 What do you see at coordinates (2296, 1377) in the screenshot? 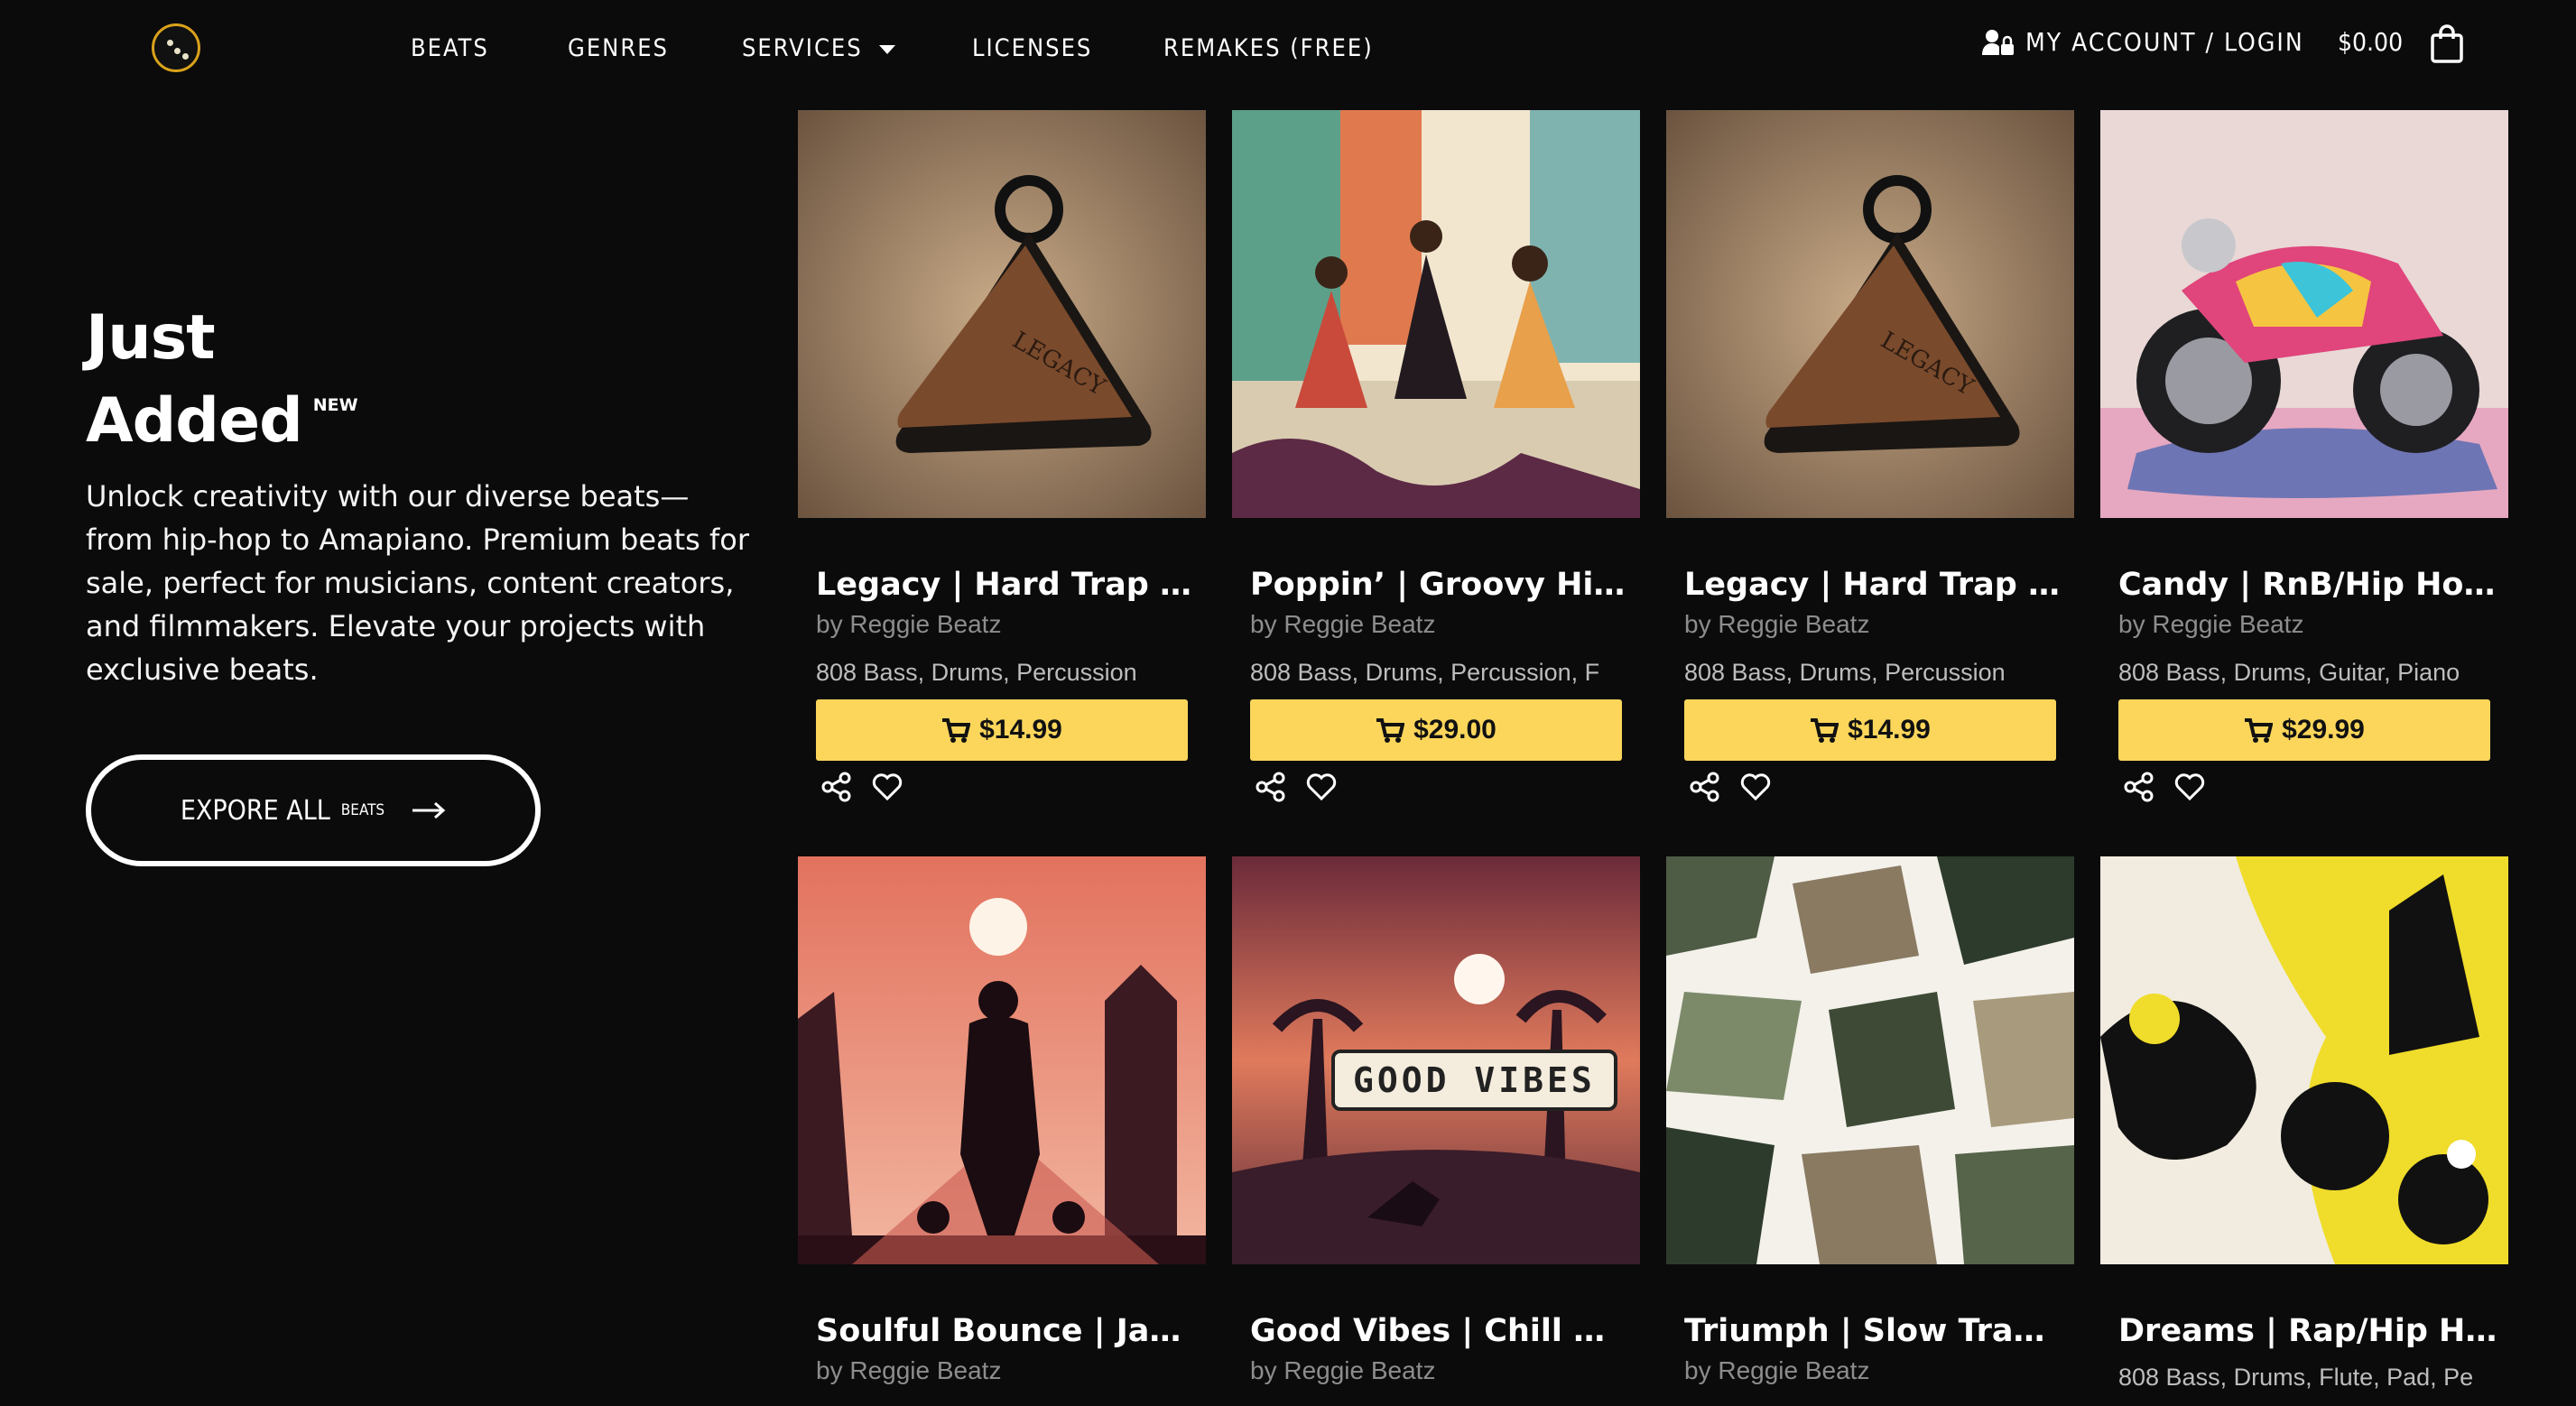
I see `beat-tags: 808 Bass, Drums, Flute, Pad, Pe` at bounding box center [2296, 1377].